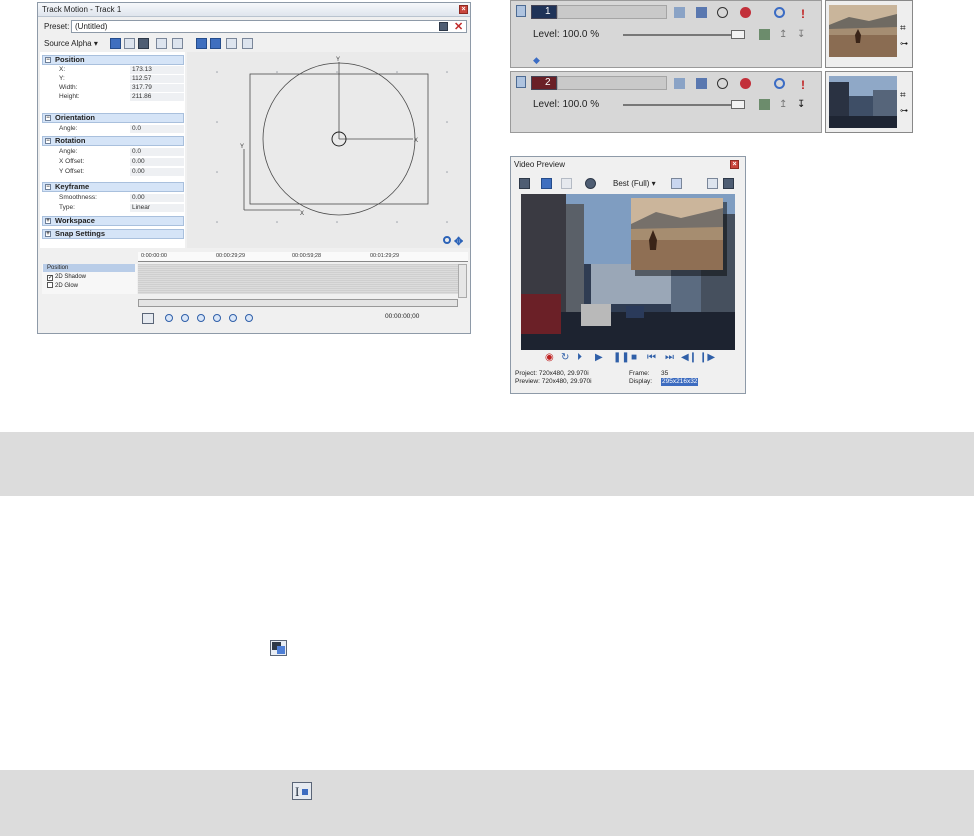 The image size is (974, 836). I want to click on delete-preset-icon: ✕, so click(458, 26).